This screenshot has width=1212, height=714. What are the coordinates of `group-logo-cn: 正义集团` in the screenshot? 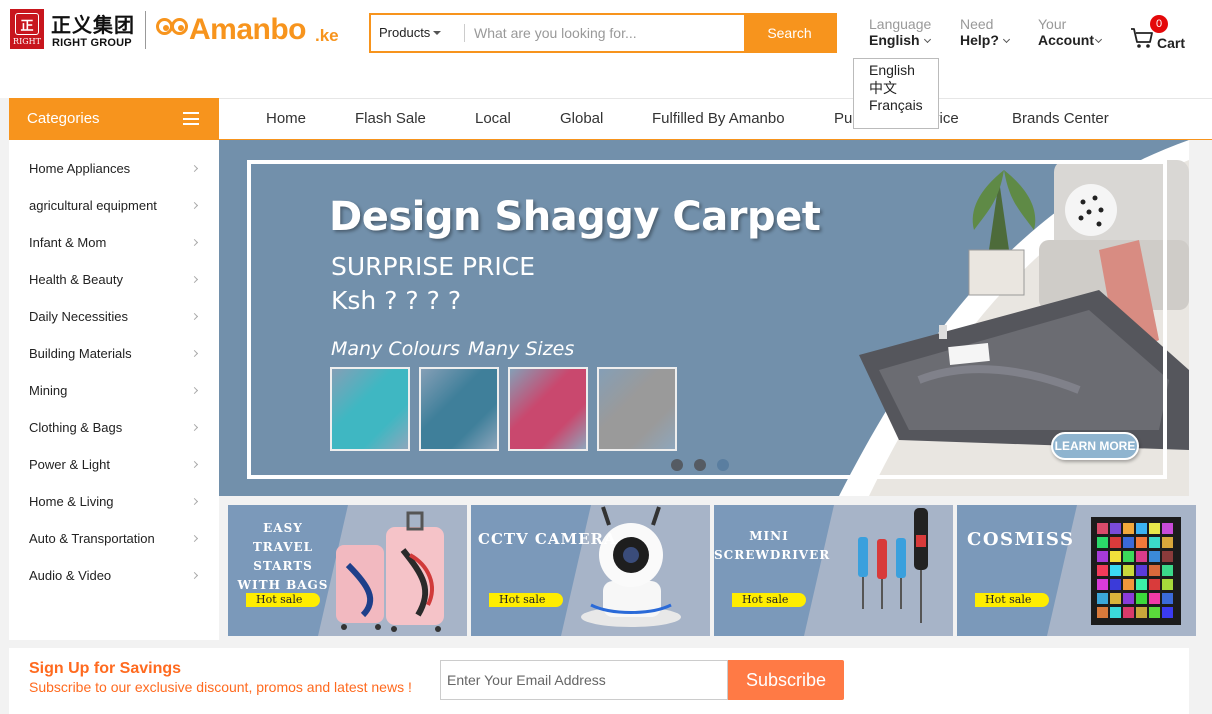 It's located at (93, 23).